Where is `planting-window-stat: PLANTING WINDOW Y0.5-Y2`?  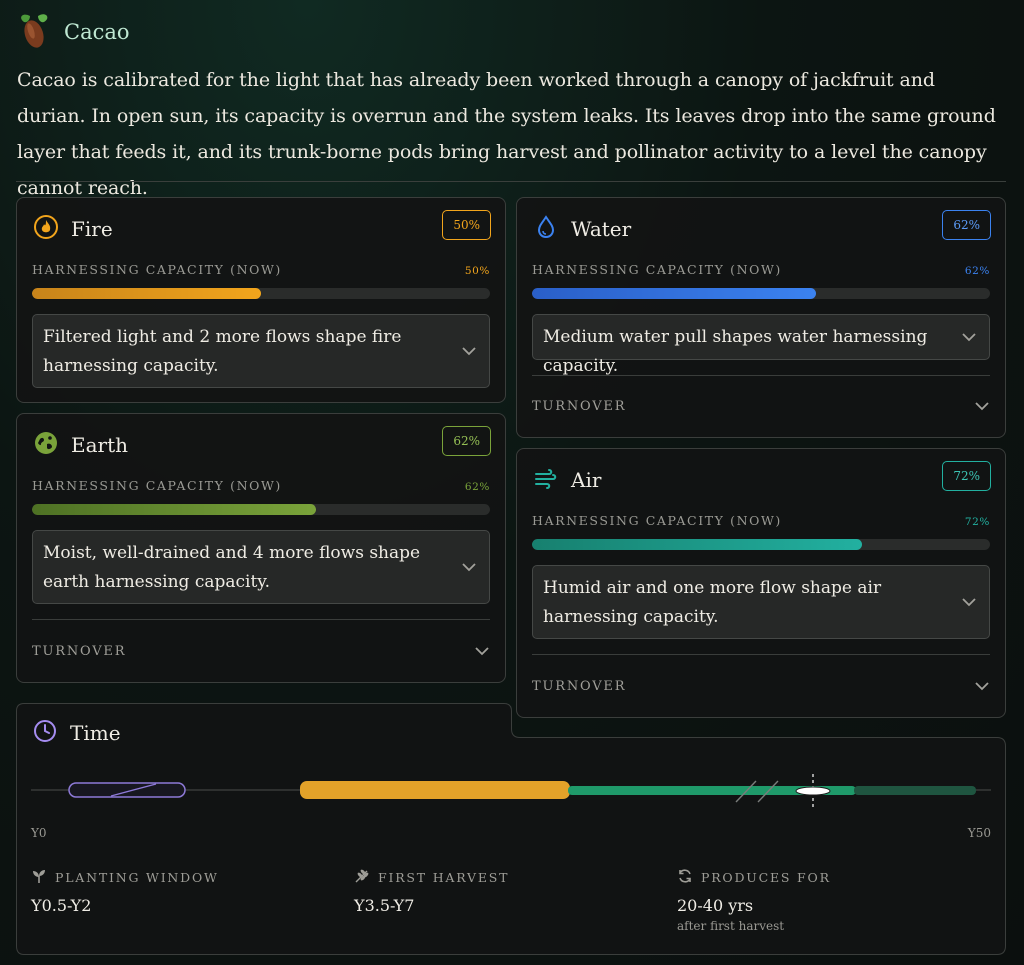
planting-window-stat: PLANTING WINDOW Y0.5-Y2 is located at coordinates (125, 890).